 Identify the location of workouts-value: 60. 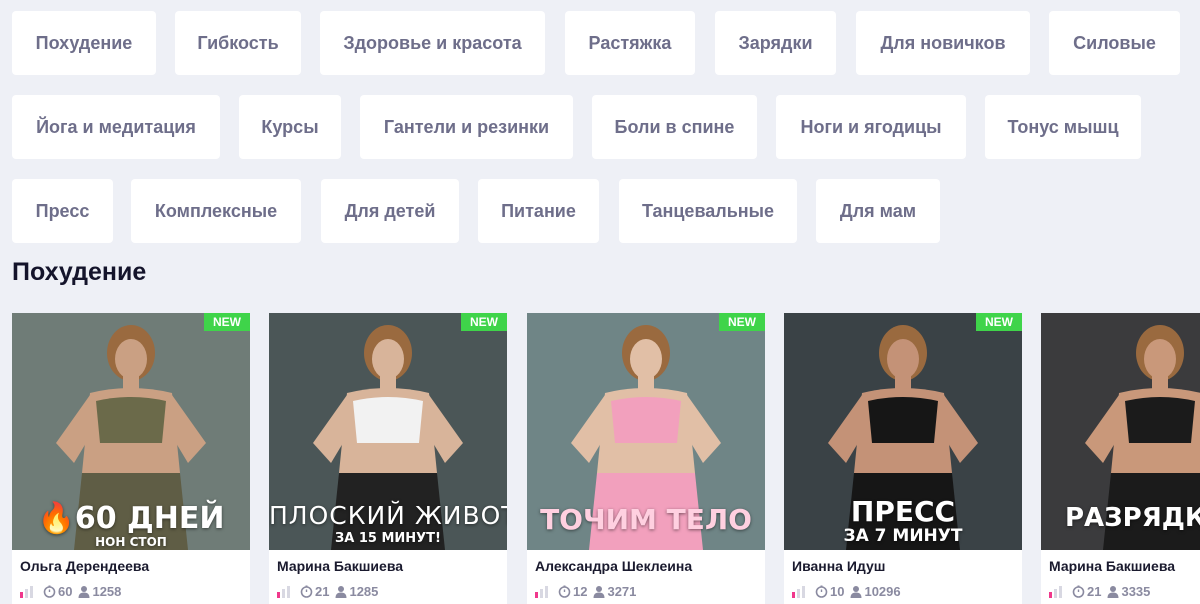
(65, 591).